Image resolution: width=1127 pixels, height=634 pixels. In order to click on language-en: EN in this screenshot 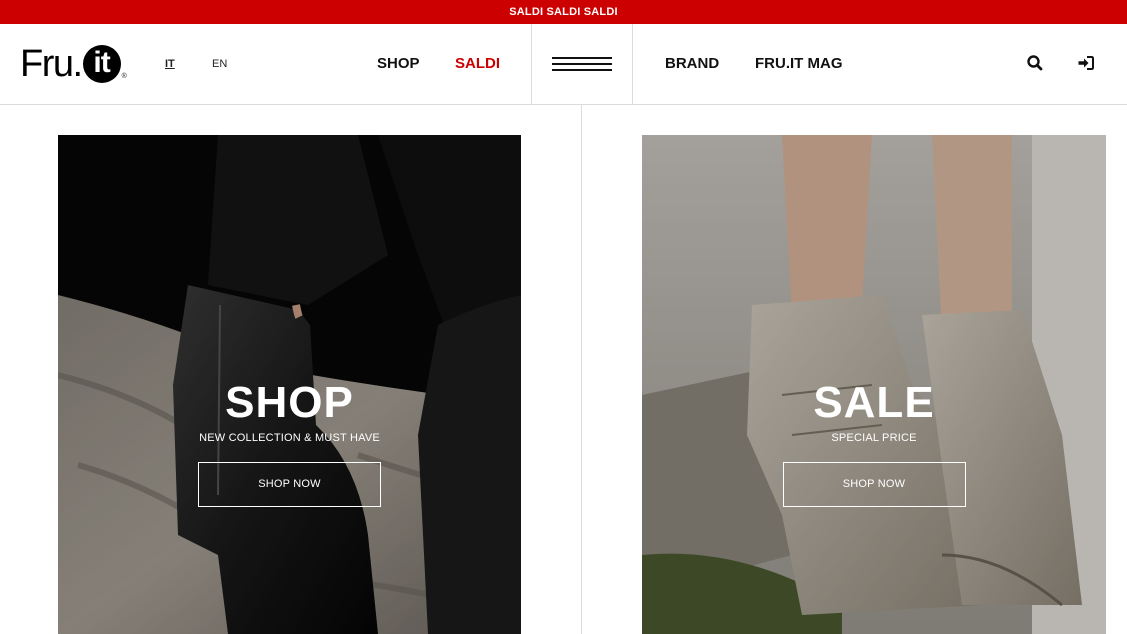, I will do `click(219, 64)`.